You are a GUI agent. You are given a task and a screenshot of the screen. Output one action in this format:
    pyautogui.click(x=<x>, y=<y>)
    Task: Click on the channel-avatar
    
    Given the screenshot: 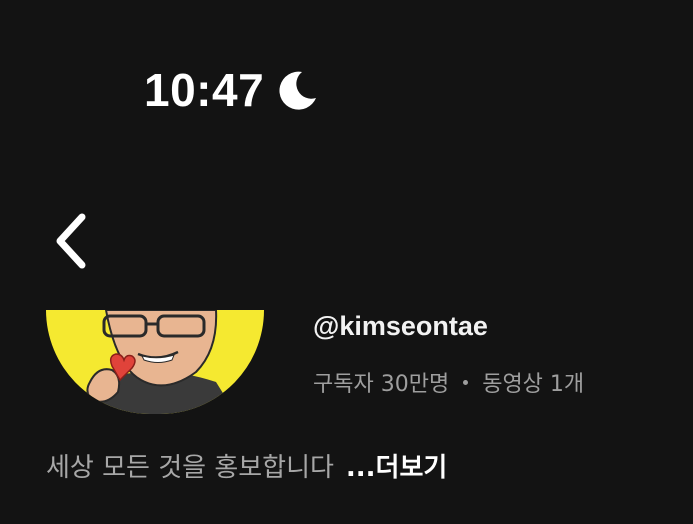 What is the action you would take?
    pyautogui.click(x=155, y=362)
    